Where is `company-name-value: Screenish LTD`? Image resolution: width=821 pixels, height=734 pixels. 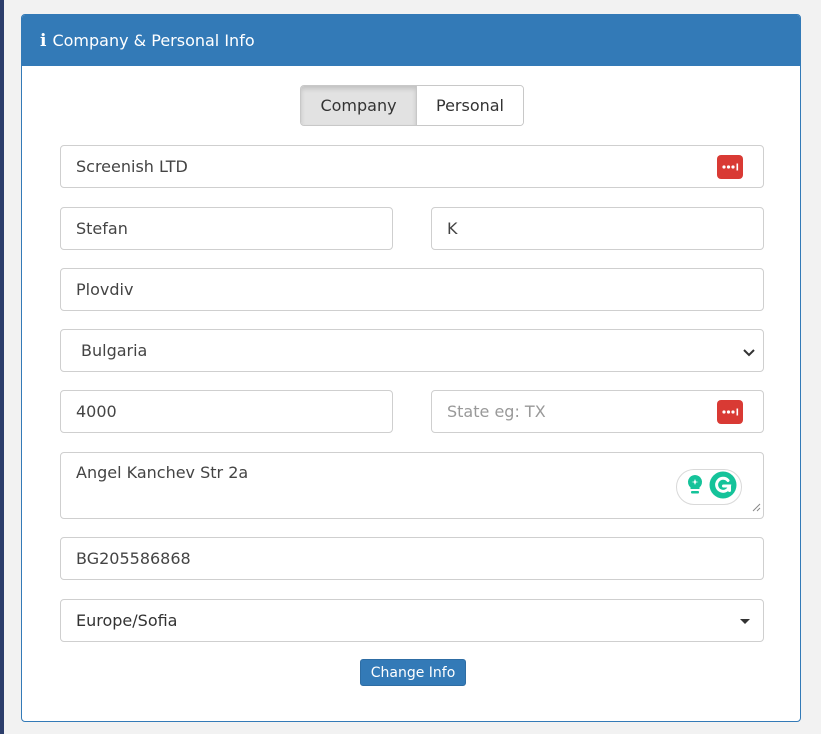
company-name-value: Screenish LTD is located at coordinates (132, 166).